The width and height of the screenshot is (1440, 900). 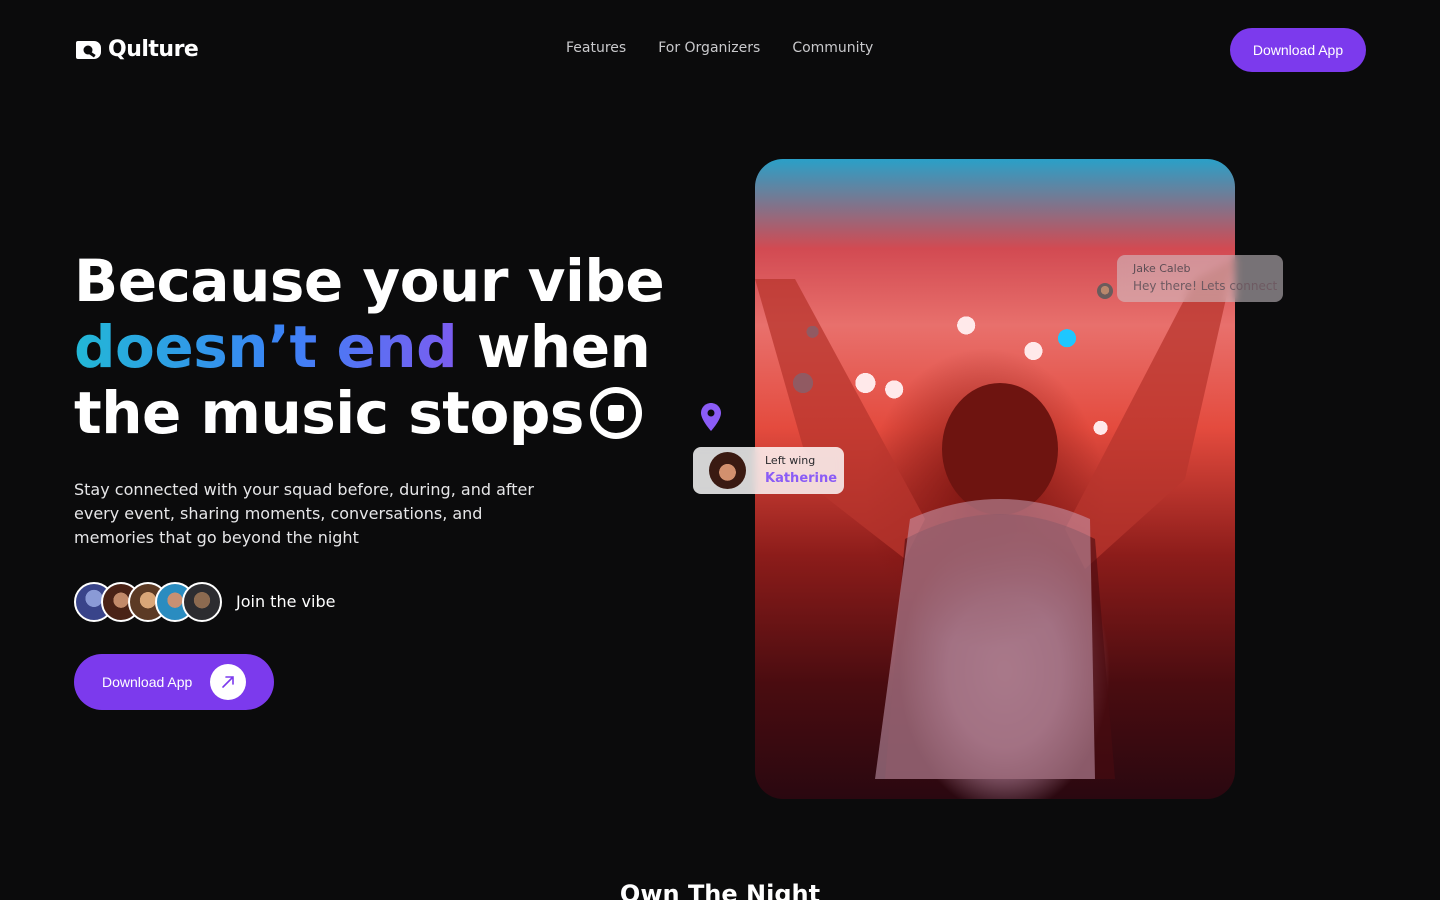 I want to click on chip-caption: Left wing, so click(x=790, y=460).